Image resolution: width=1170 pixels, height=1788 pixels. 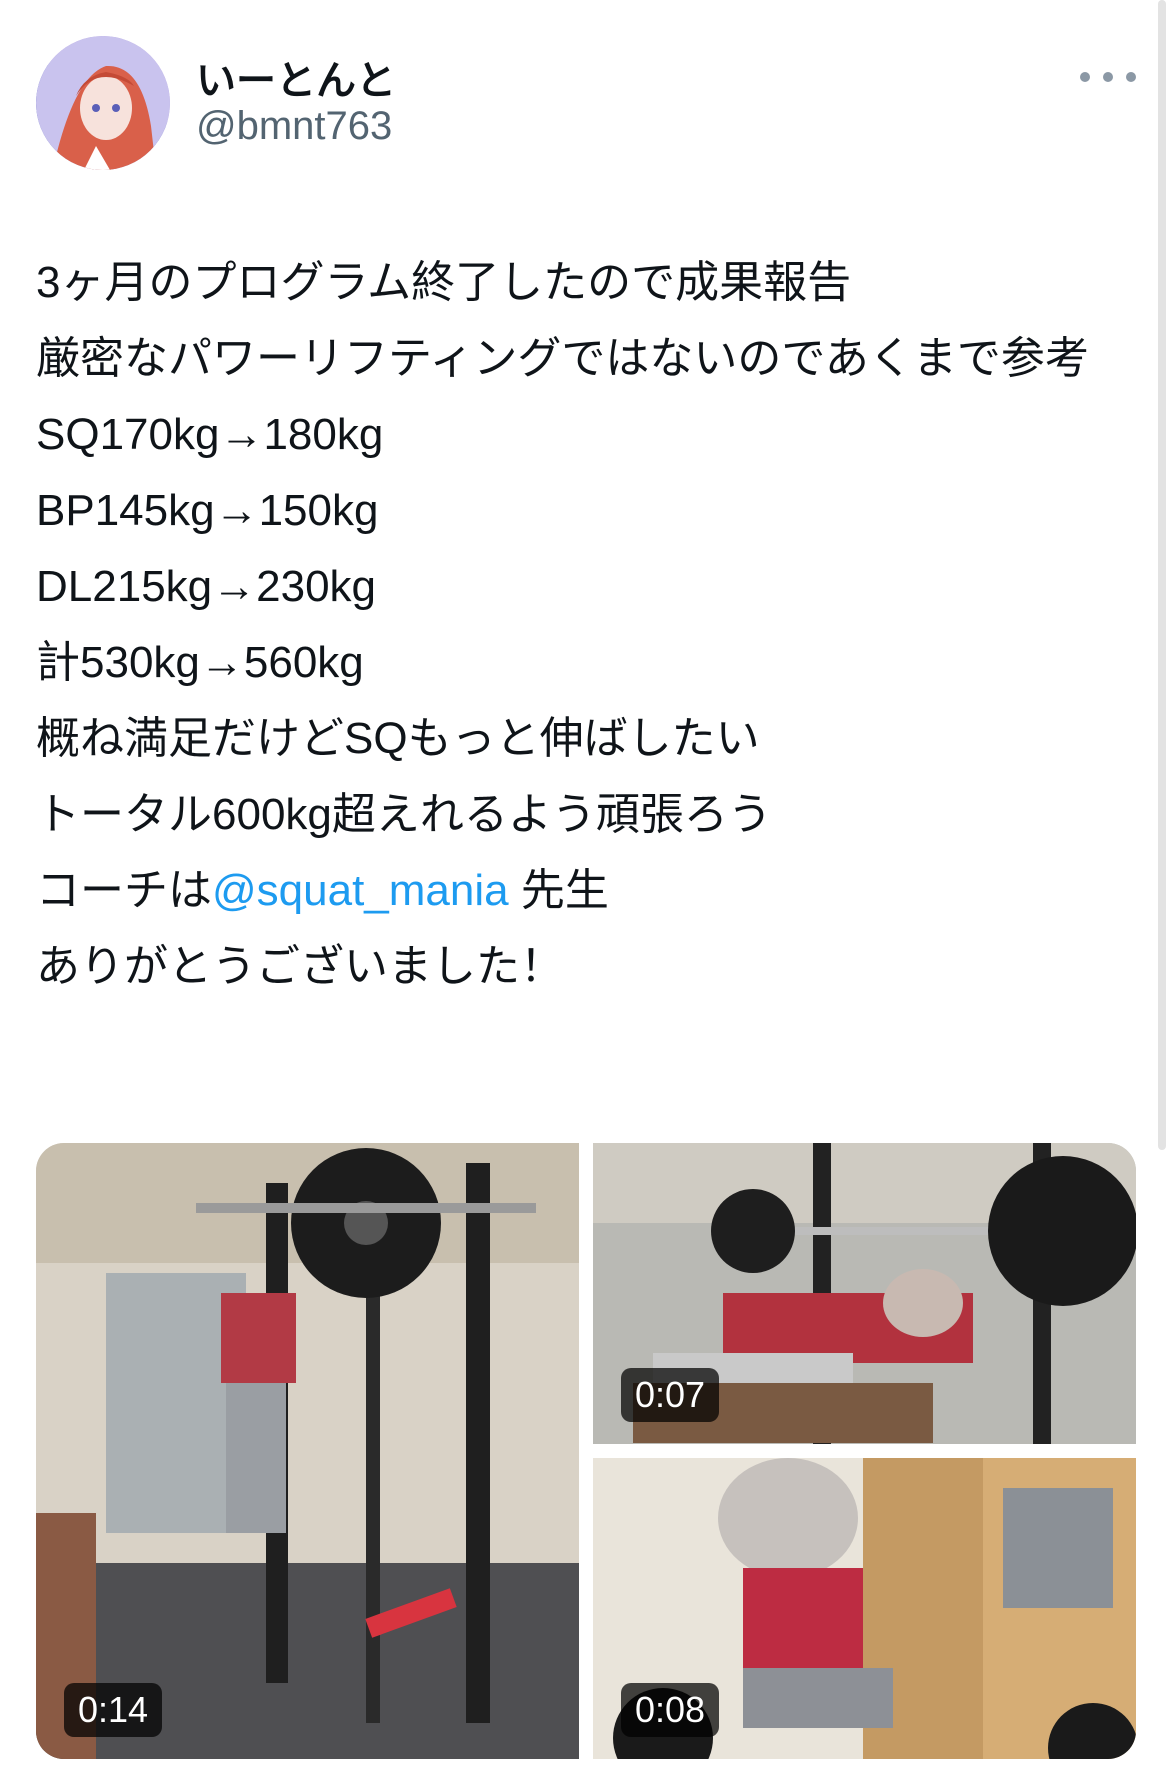 I want to click on tweet-line: トータル600kg超えれるよう頑張ろう, so click(x=404, y=814).